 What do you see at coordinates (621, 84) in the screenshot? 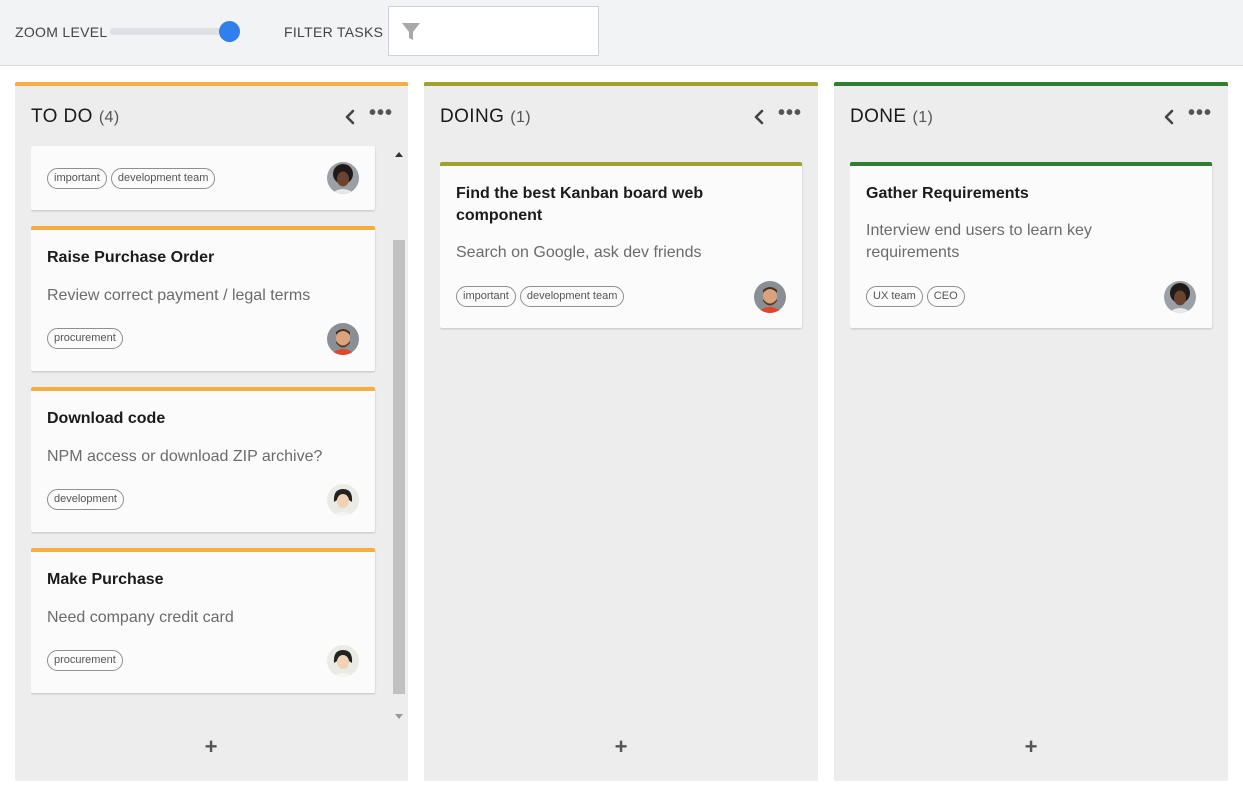
I see `column-doing-color-bar` at bounding box center [621, 84].